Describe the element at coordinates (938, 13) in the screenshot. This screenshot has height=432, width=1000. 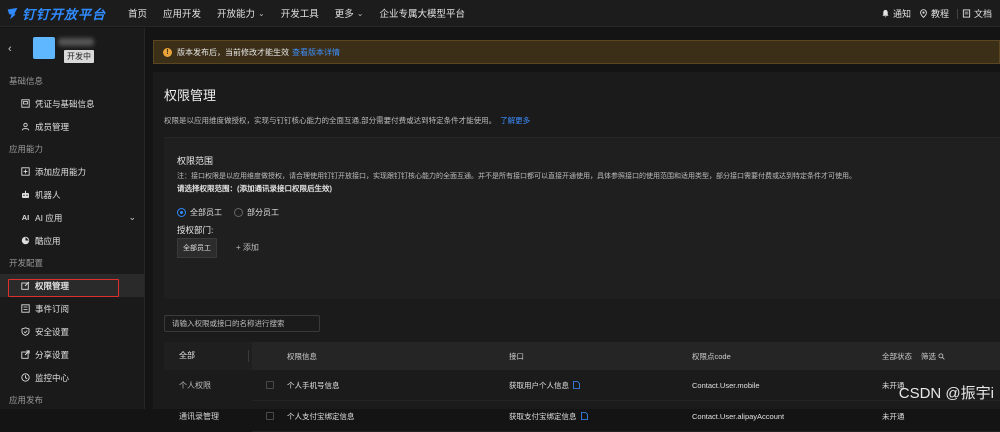
I see `tutorial-button: 教程` at that location.